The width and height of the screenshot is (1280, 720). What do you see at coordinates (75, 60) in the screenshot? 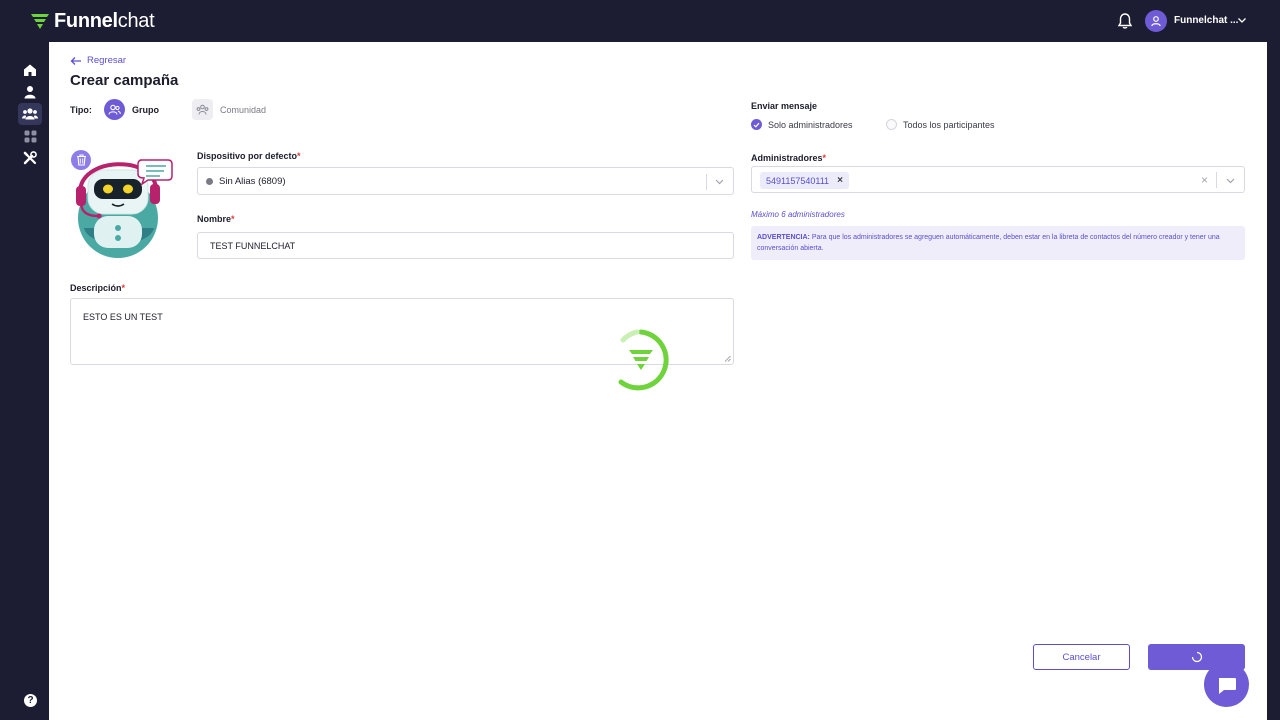
I see `arrow-left-icon` at bounding box center [75, 60].